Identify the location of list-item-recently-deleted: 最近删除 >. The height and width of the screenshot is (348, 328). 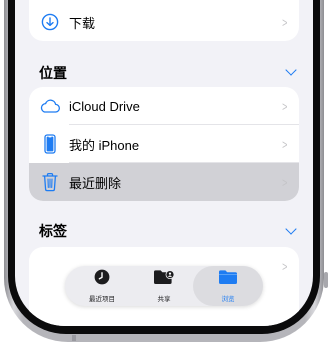
(164, 182).